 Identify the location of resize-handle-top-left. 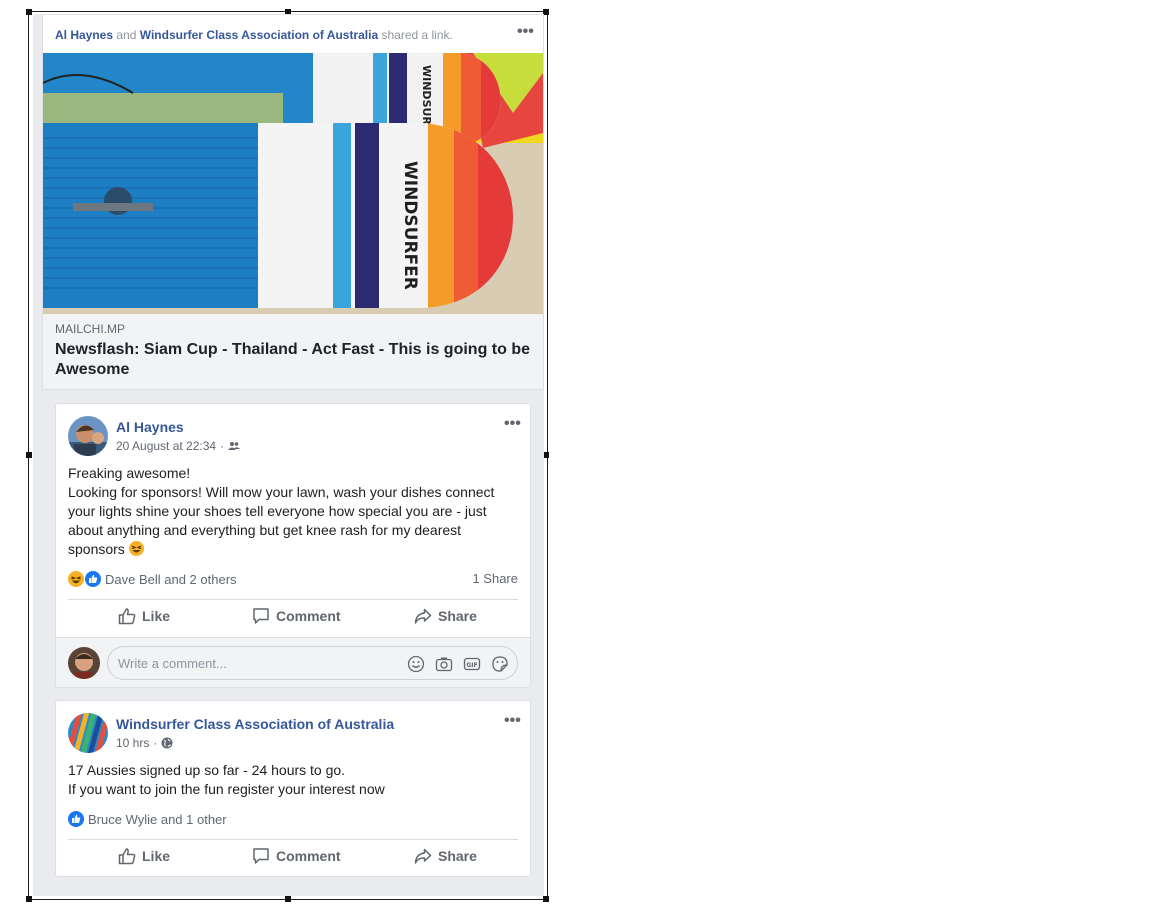
(29, 12).